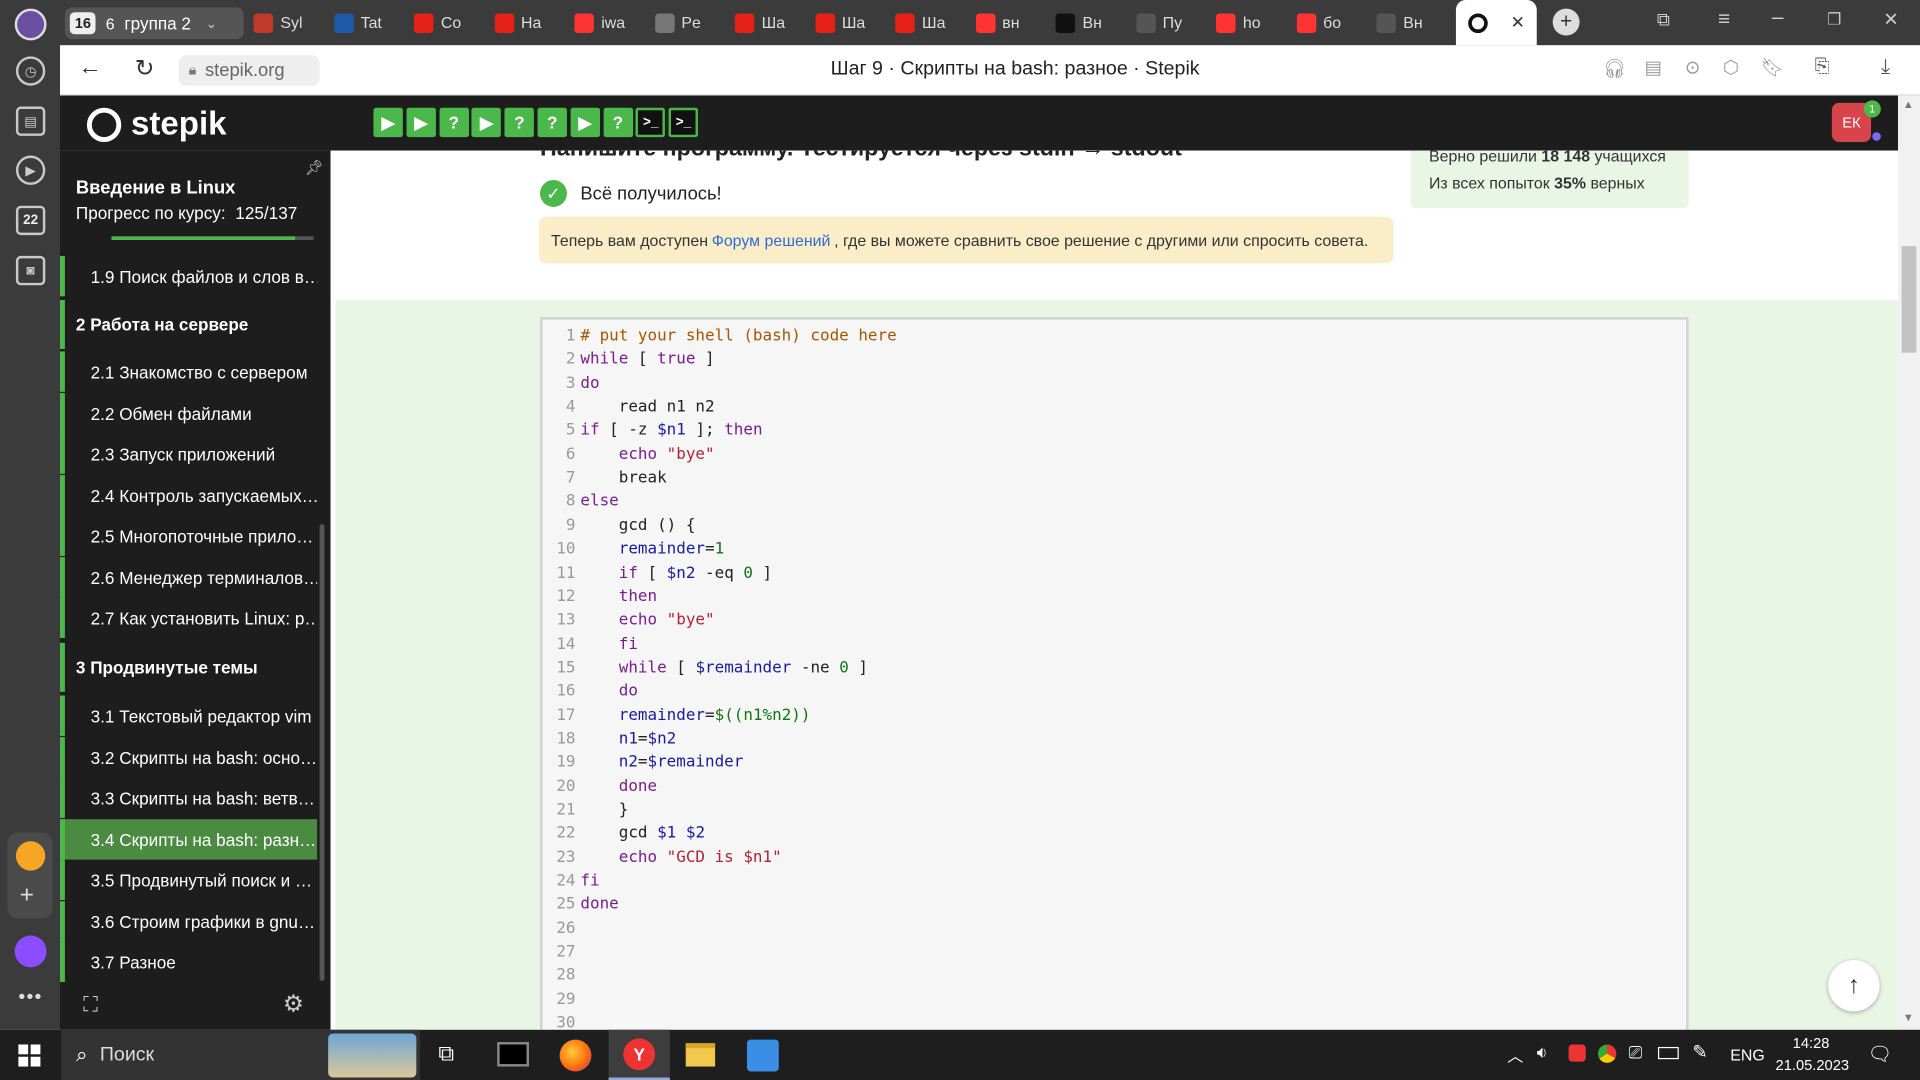 The image size is (1920, 1080). What do you see at coordinates (1171, 23) in the screenshot?
I see `browser-tab: Пу` at bounding box center [1171, 23].